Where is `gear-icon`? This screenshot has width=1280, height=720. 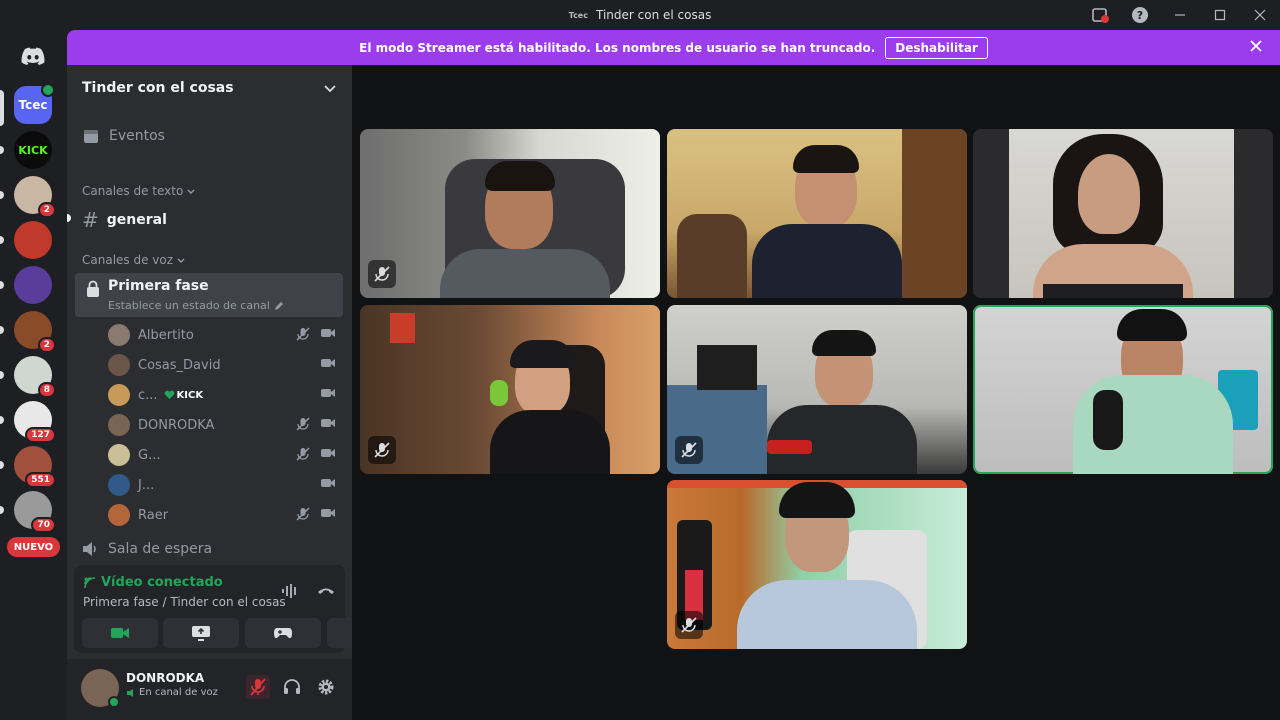
gear-icon is located at coordinates (326, 687).